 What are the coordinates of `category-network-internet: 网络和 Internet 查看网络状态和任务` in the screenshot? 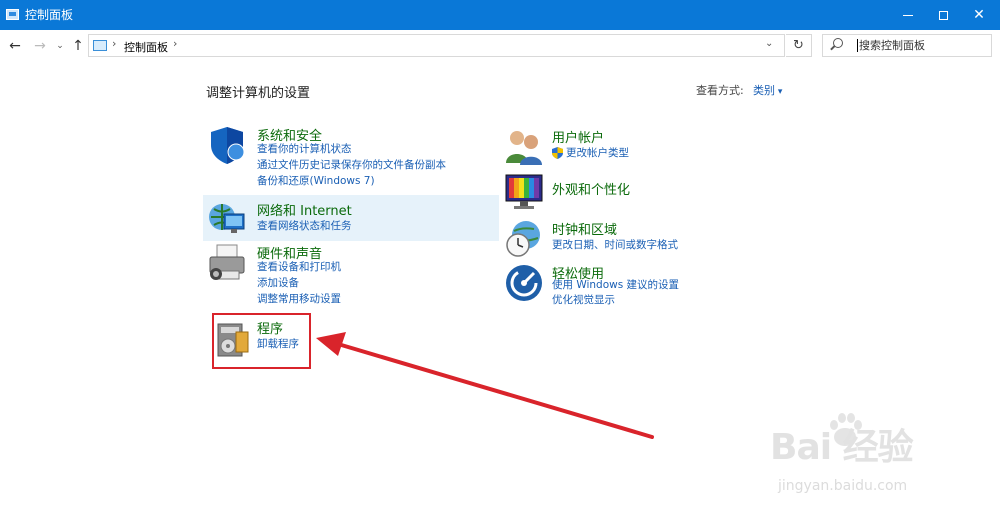 It's located at (352, 220).